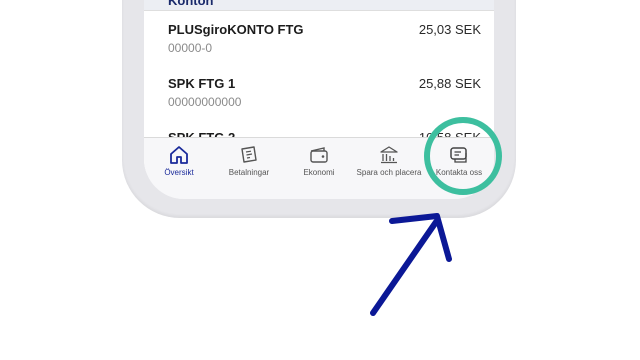  Describe the element at coordinates (411, 264) in the screenshot. I see `pointer-arrow-icon` at that location.